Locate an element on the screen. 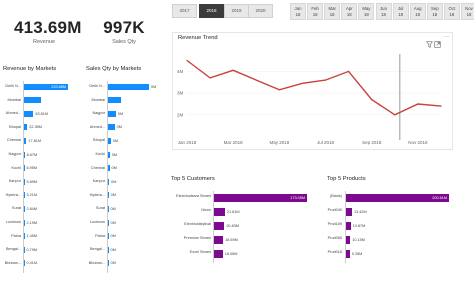 The height and width of the screenshot is (281, 474). year-button-2019: 2019 is located at coordinates (236, 11).